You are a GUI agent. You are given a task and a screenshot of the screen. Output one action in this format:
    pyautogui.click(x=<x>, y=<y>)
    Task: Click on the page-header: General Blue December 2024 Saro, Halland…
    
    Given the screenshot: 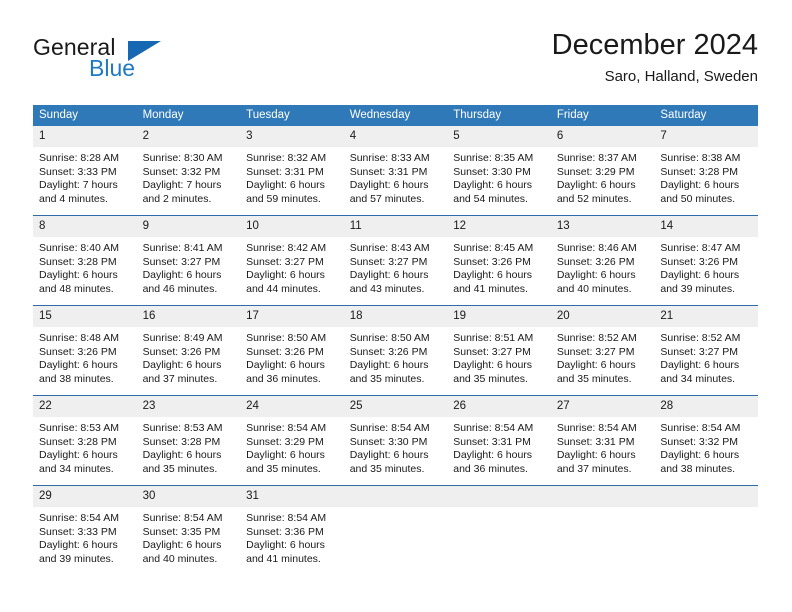 What is the action you would take?
    pyautogui.click(x=395, y=61)
    